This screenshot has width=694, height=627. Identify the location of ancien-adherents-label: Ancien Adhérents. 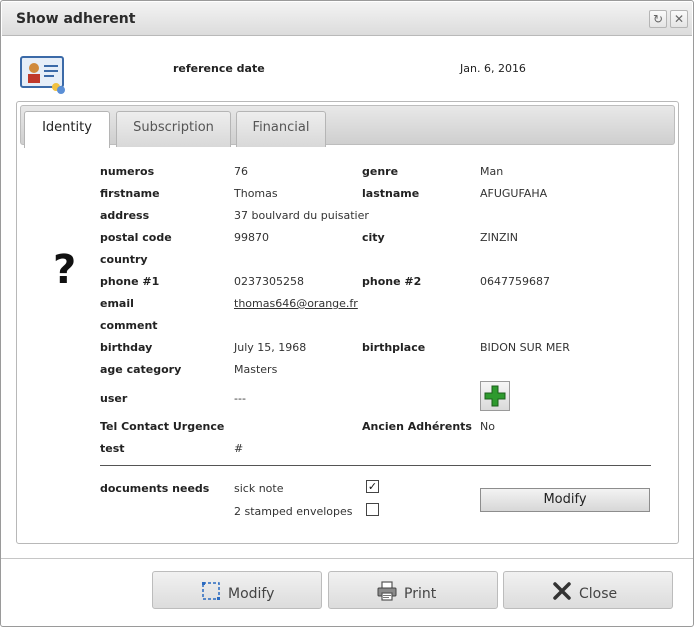
(417, 426).